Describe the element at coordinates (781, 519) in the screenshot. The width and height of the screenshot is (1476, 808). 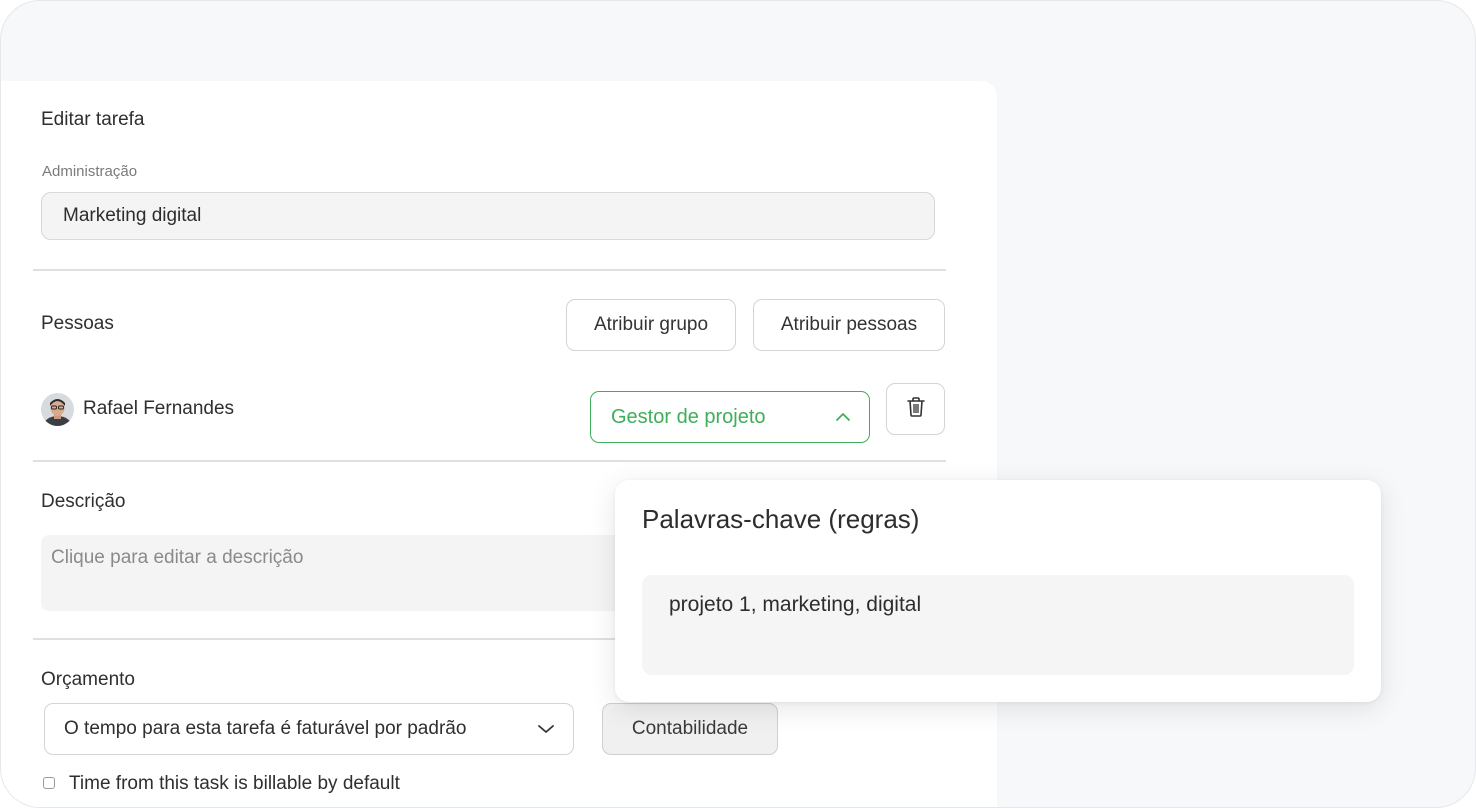
I see `keywords-title: Palavras-chave (regras)` at that location.